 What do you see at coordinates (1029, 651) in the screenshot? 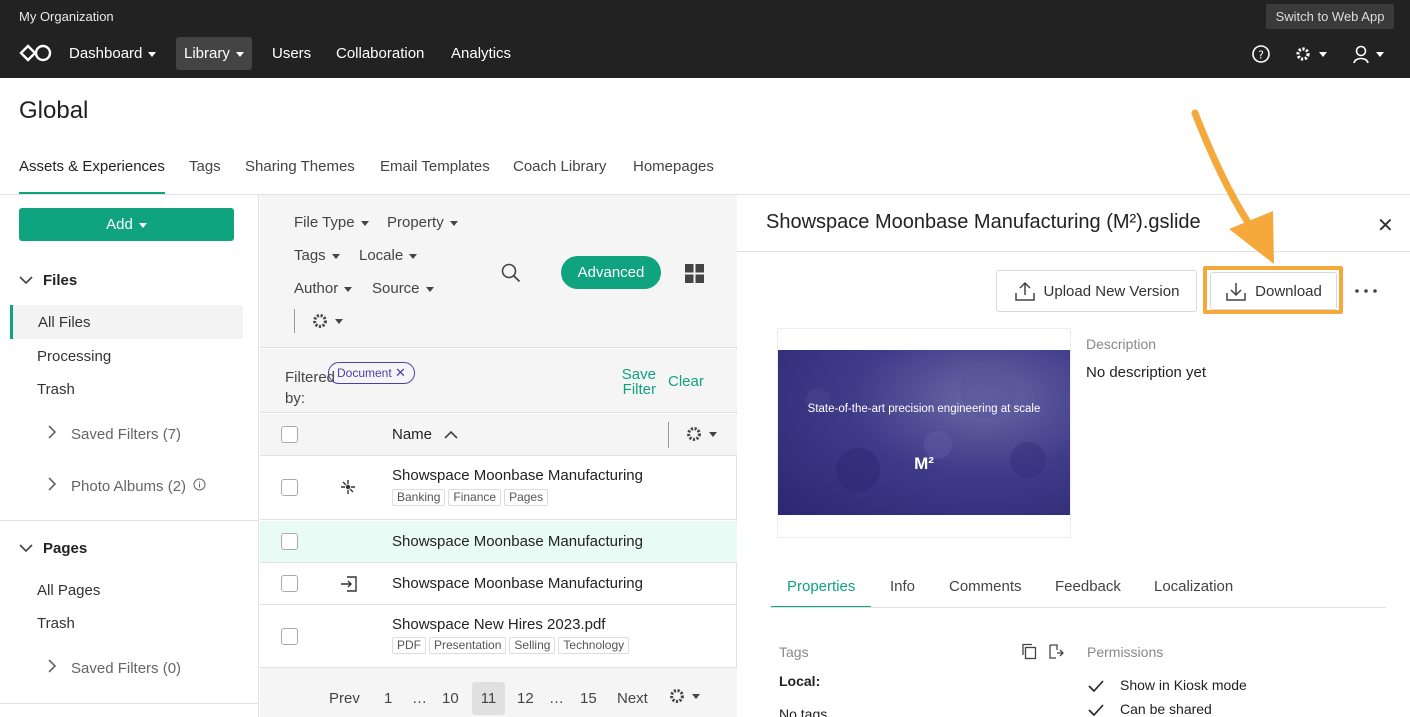
I see `copy-icon` at bounding box center [1029, 651].